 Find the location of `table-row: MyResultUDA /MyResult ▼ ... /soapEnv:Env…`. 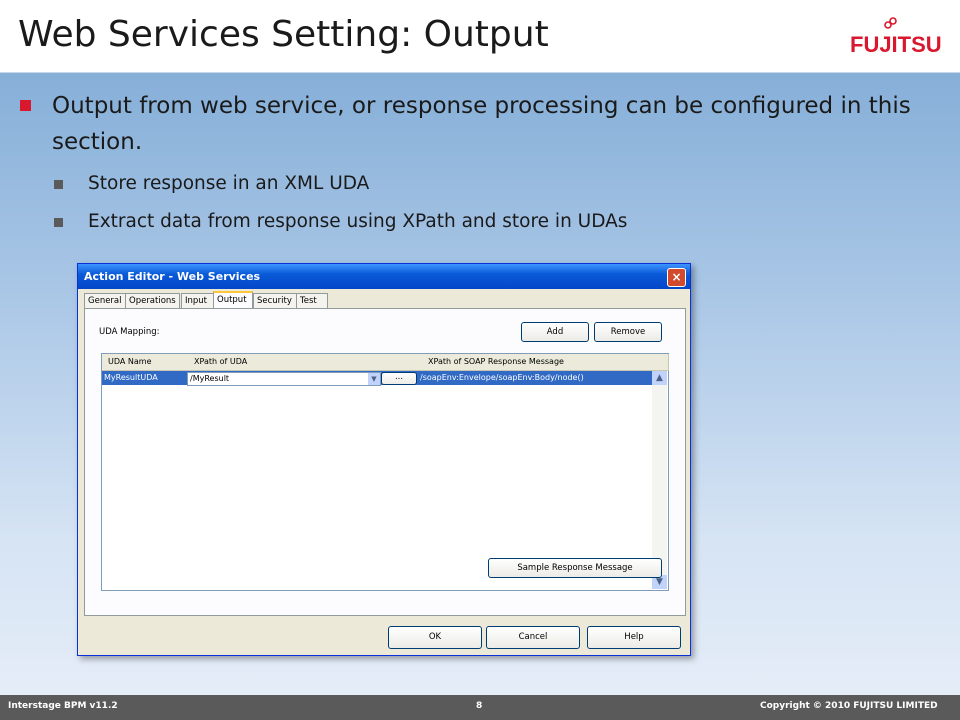

table-row: MyResultUDA /MyResult ▼ ... /soapEnv:Env… is located at coordinates (377, 378).